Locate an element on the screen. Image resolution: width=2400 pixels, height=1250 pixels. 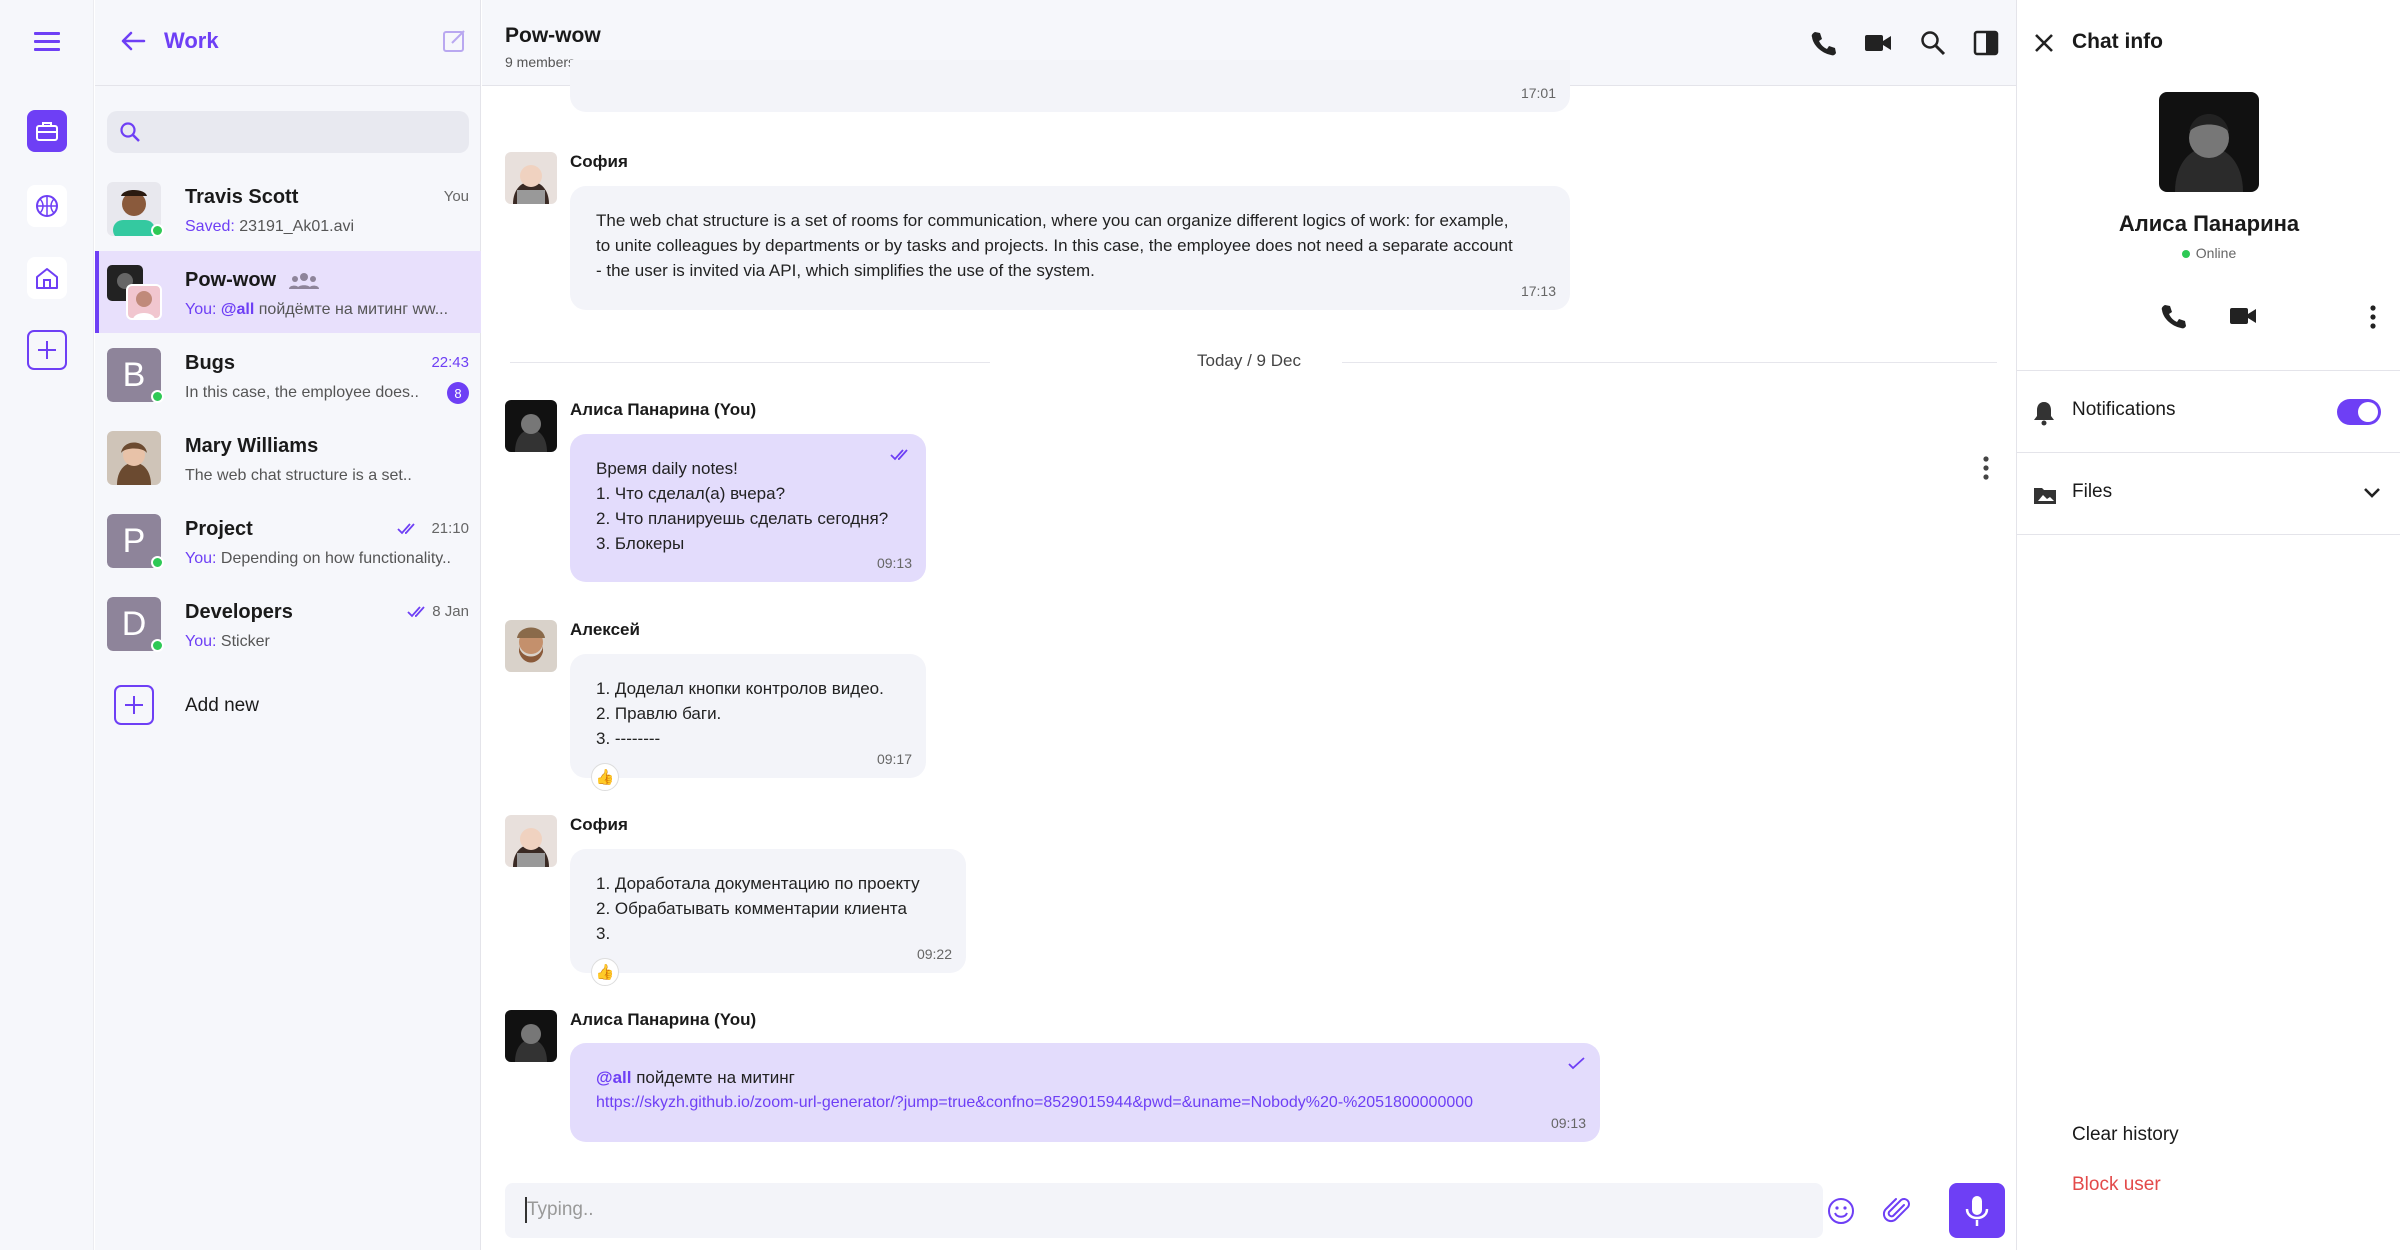
block-user-button: Block user is located at coordinates (2116, 1185).